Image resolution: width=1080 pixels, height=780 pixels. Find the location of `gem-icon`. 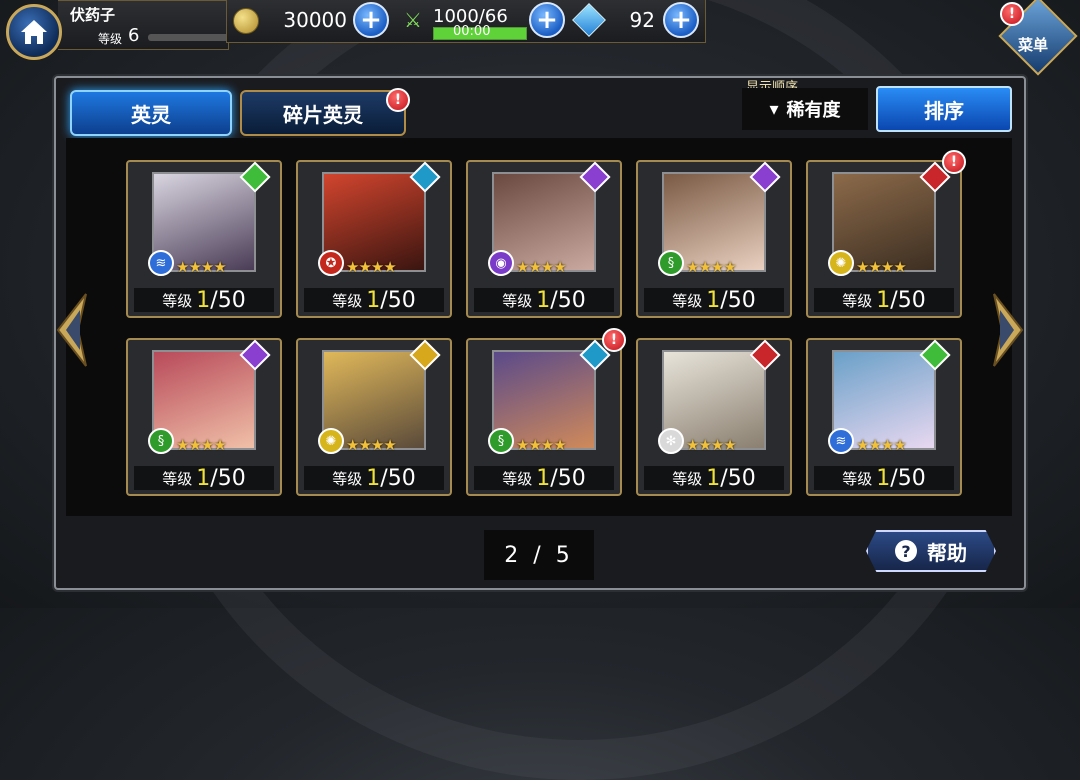

gem-icon is located at coordinates (589, 20).